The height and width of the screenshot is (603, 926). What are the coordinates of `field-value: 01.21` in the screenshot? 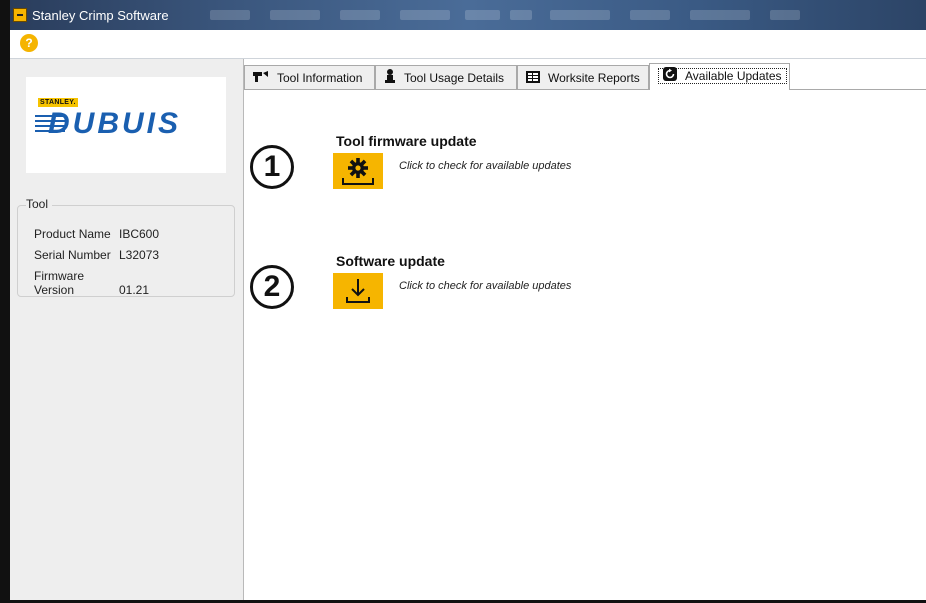 It's located at (134, 290).